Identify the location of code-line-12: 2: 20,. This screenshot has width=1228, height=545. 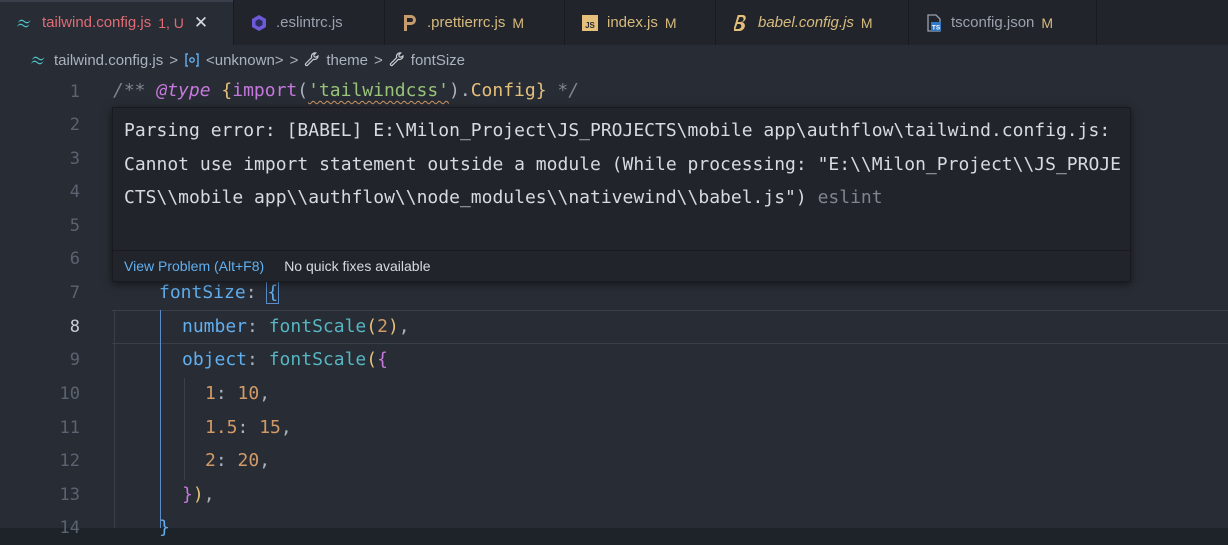
(670, 461).